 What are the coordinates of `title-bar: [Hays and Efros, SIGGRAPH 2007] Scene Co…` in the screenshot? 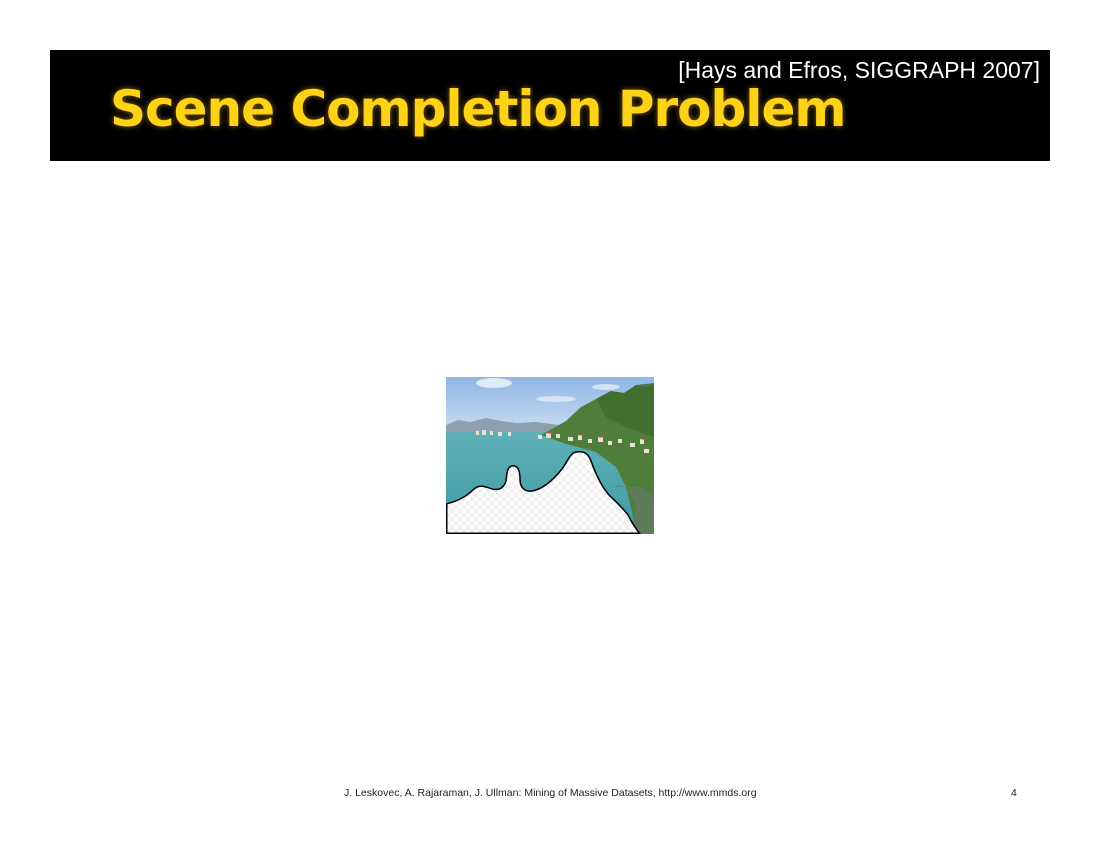 It's located at (550, 105).